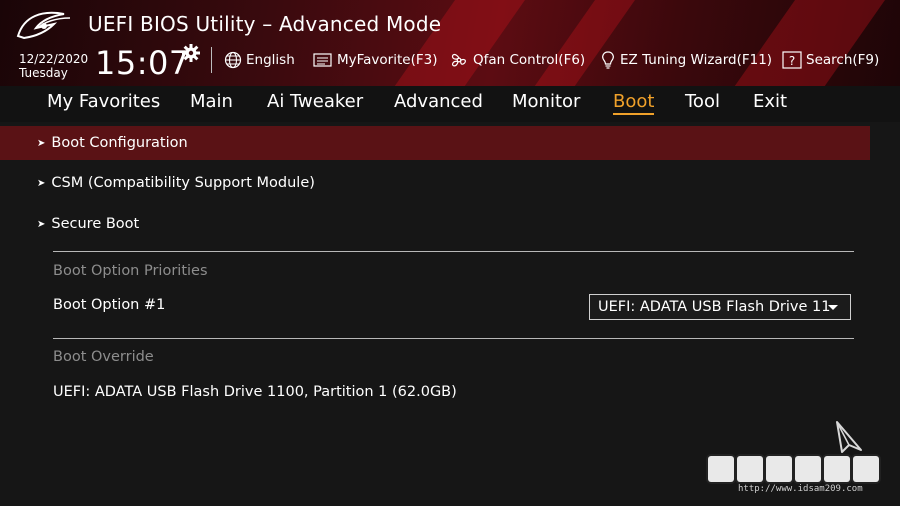  What do you see at coordinates (387, 60) in the screenshot?
I see `myfavorite-label: MyFavorite(F3)` at bounding box center [387, 60].